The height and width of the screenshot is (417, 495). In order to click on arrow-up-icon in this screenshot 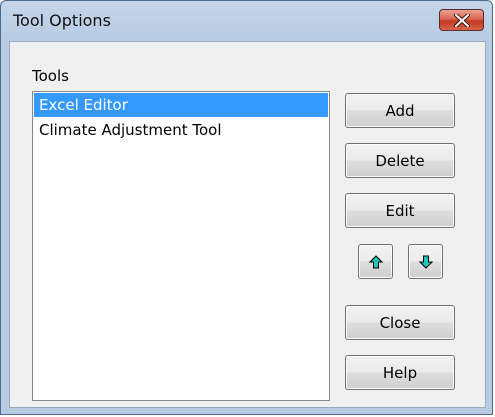, I will do `click(376, 262)`.